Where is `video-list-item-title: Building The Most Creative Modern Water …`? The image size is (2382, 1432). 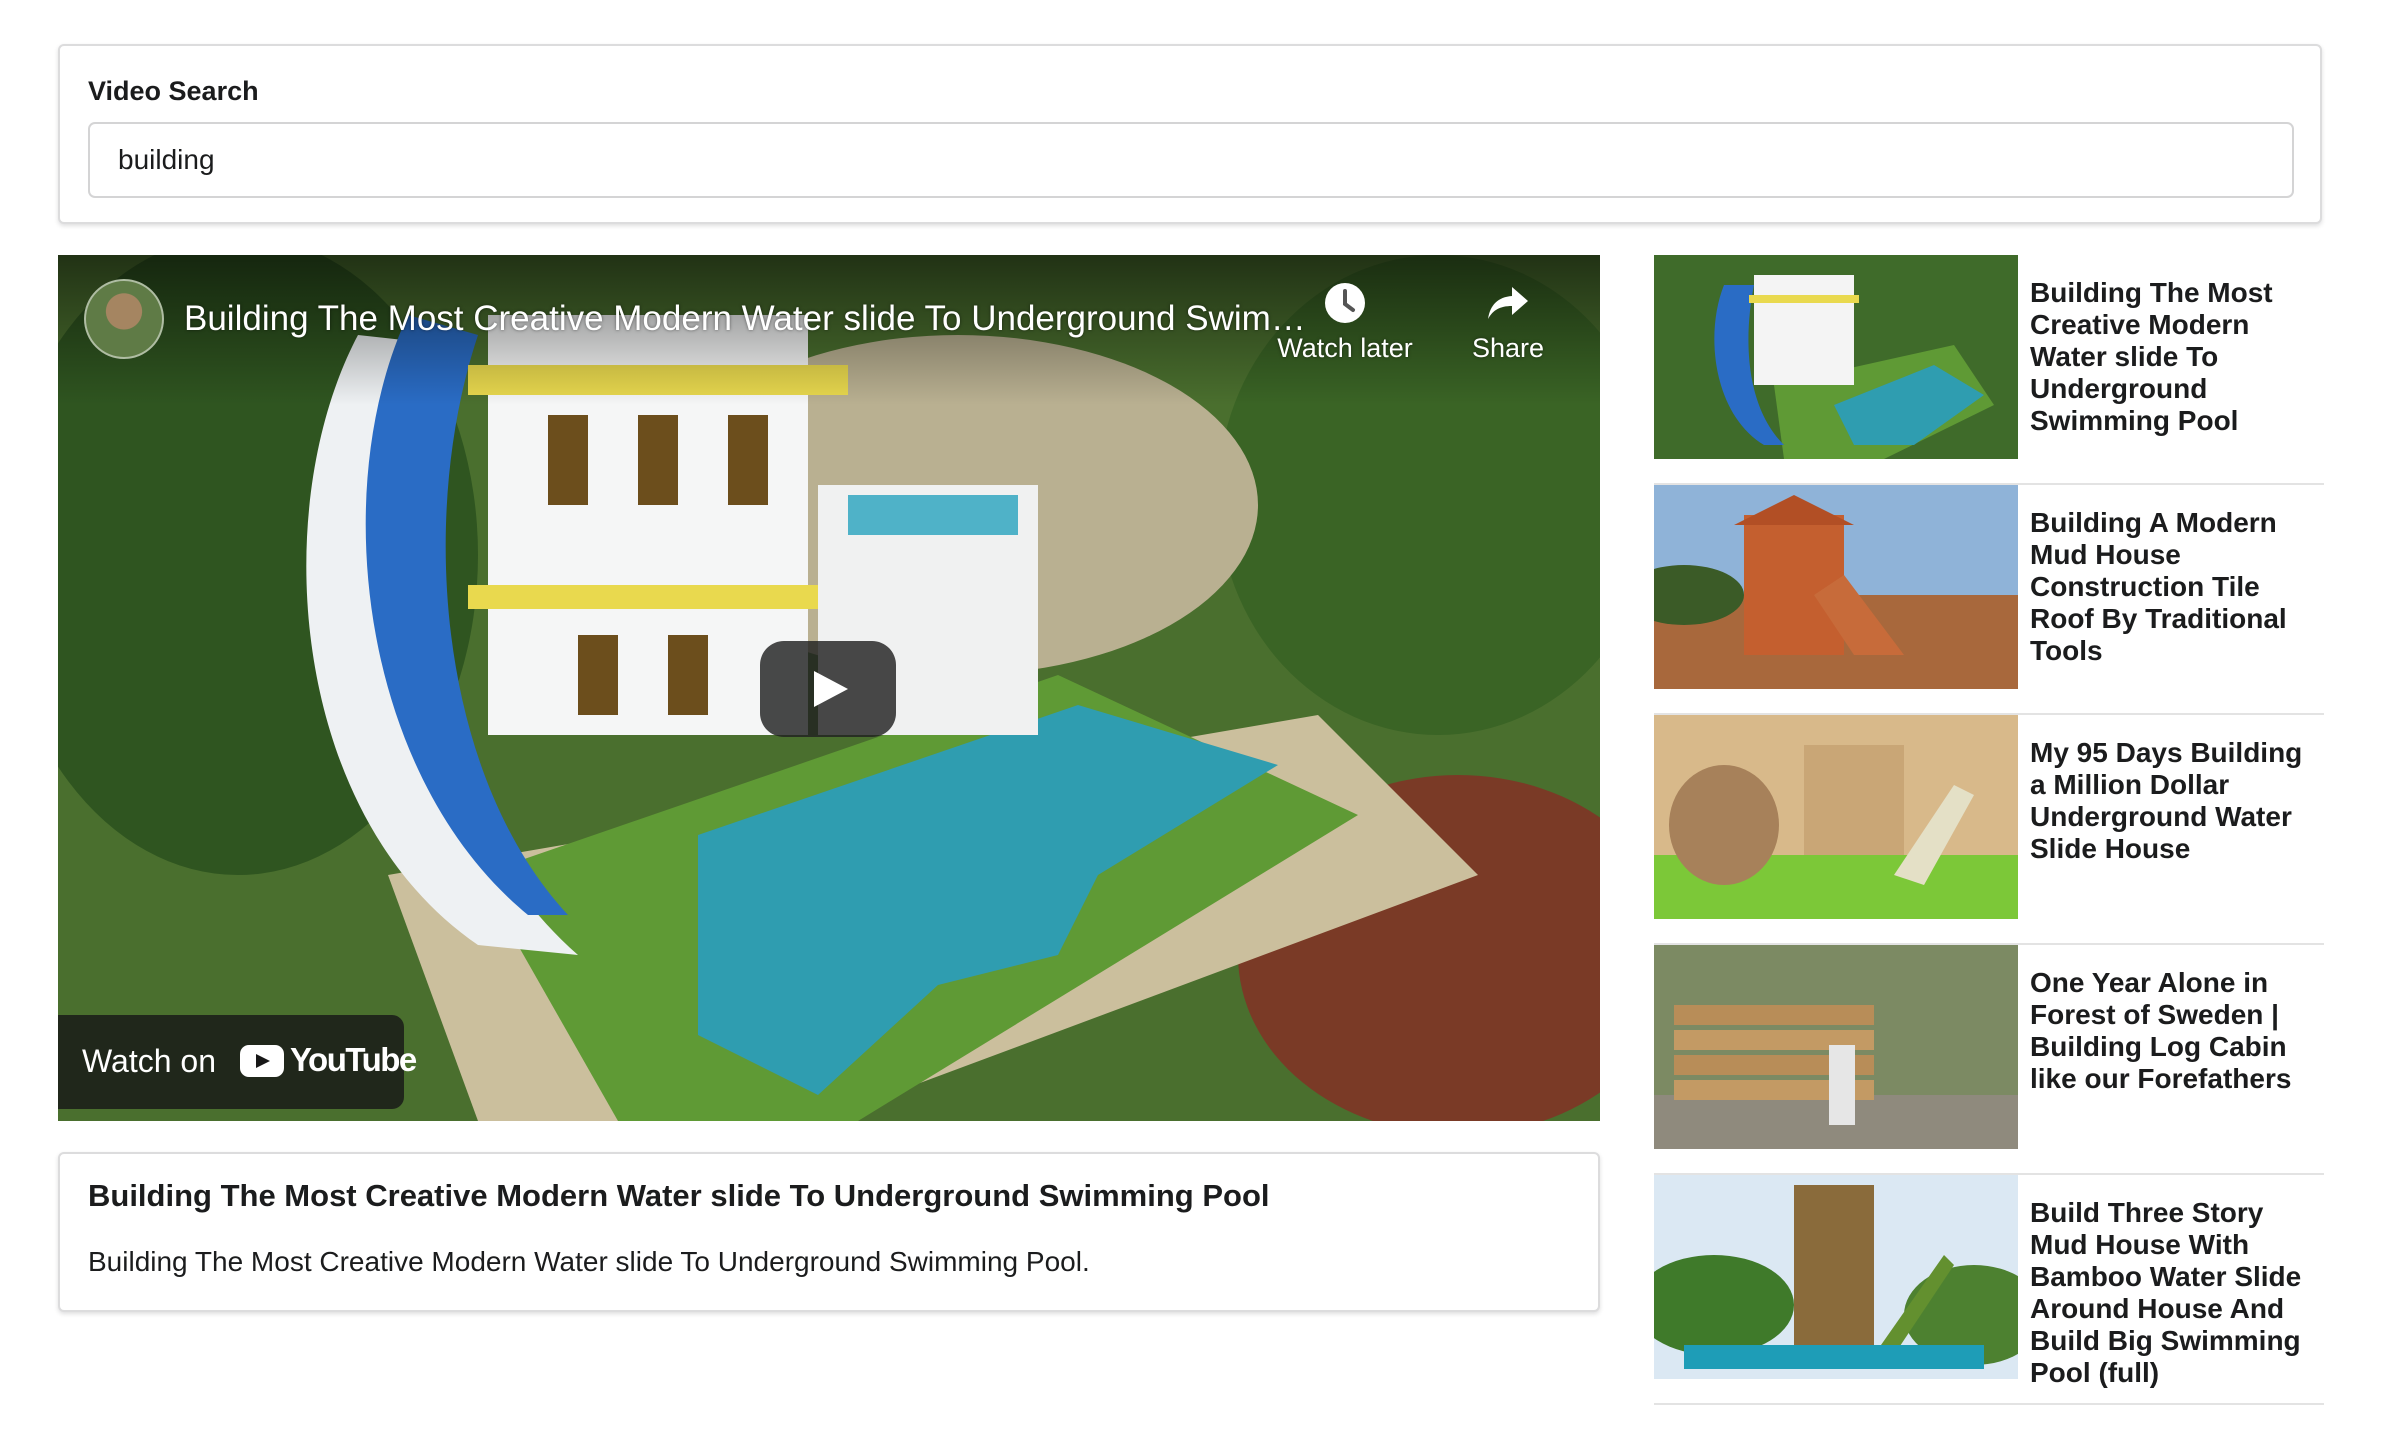 video-list-item-title: Building The Most Creative Modern Water … is located at coordinates (2177, 357).